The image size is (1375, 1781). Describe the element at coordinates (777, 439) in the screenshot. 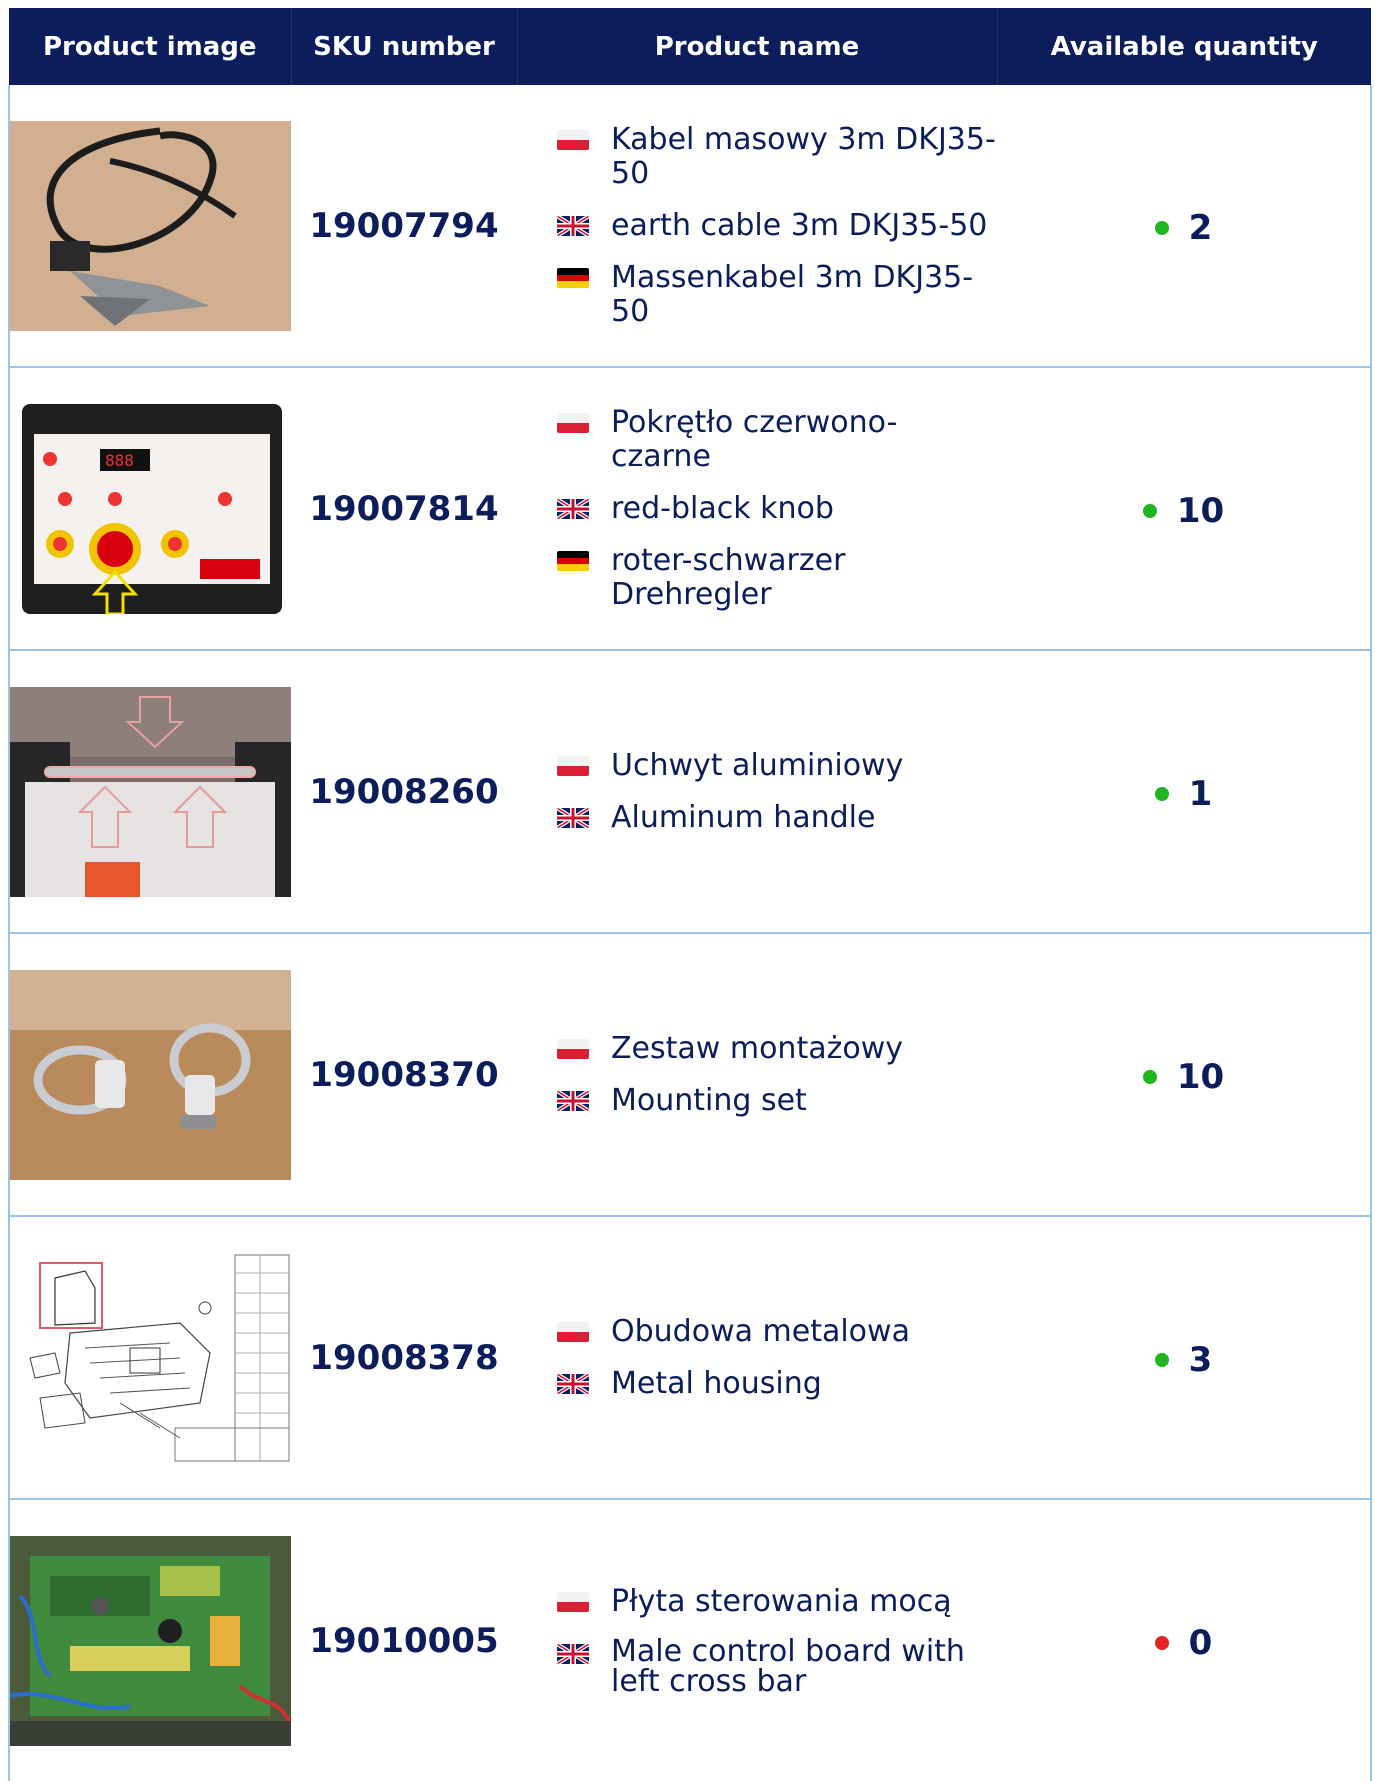

I see `product-name-pl: Pokrętło czerwono-czarne` at that location.